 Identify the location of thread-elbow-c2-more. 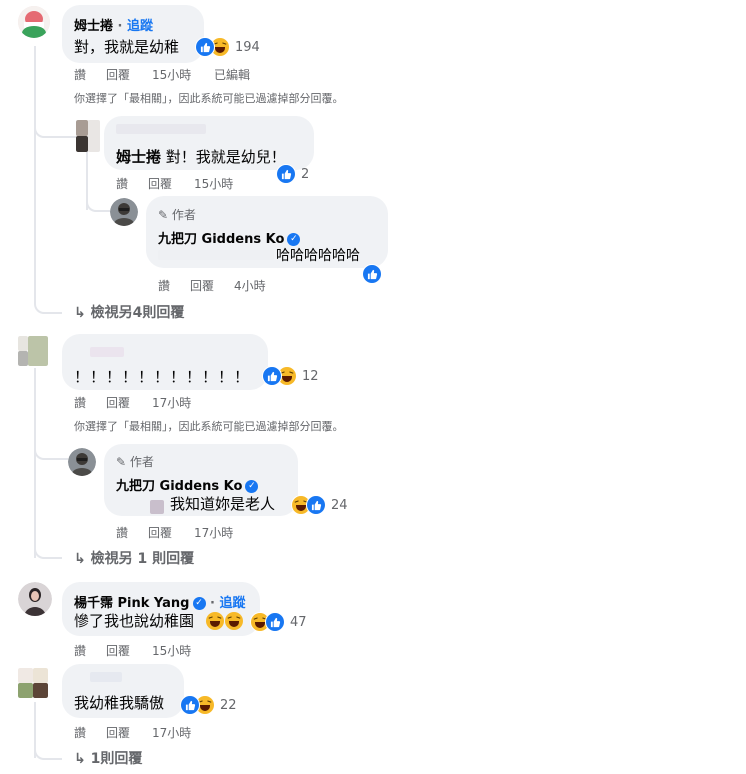
(48, 550).